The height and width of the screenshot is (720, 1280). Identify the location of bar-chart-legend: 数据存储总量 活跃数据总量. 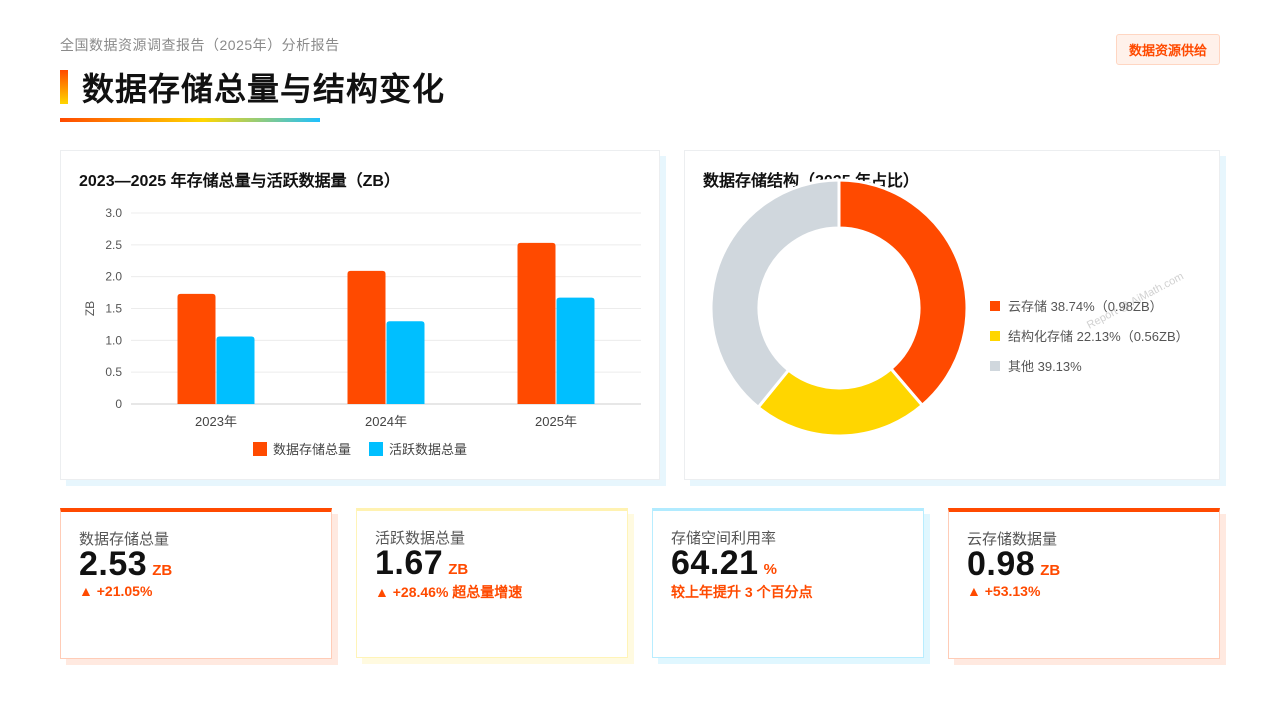
(360, 448).